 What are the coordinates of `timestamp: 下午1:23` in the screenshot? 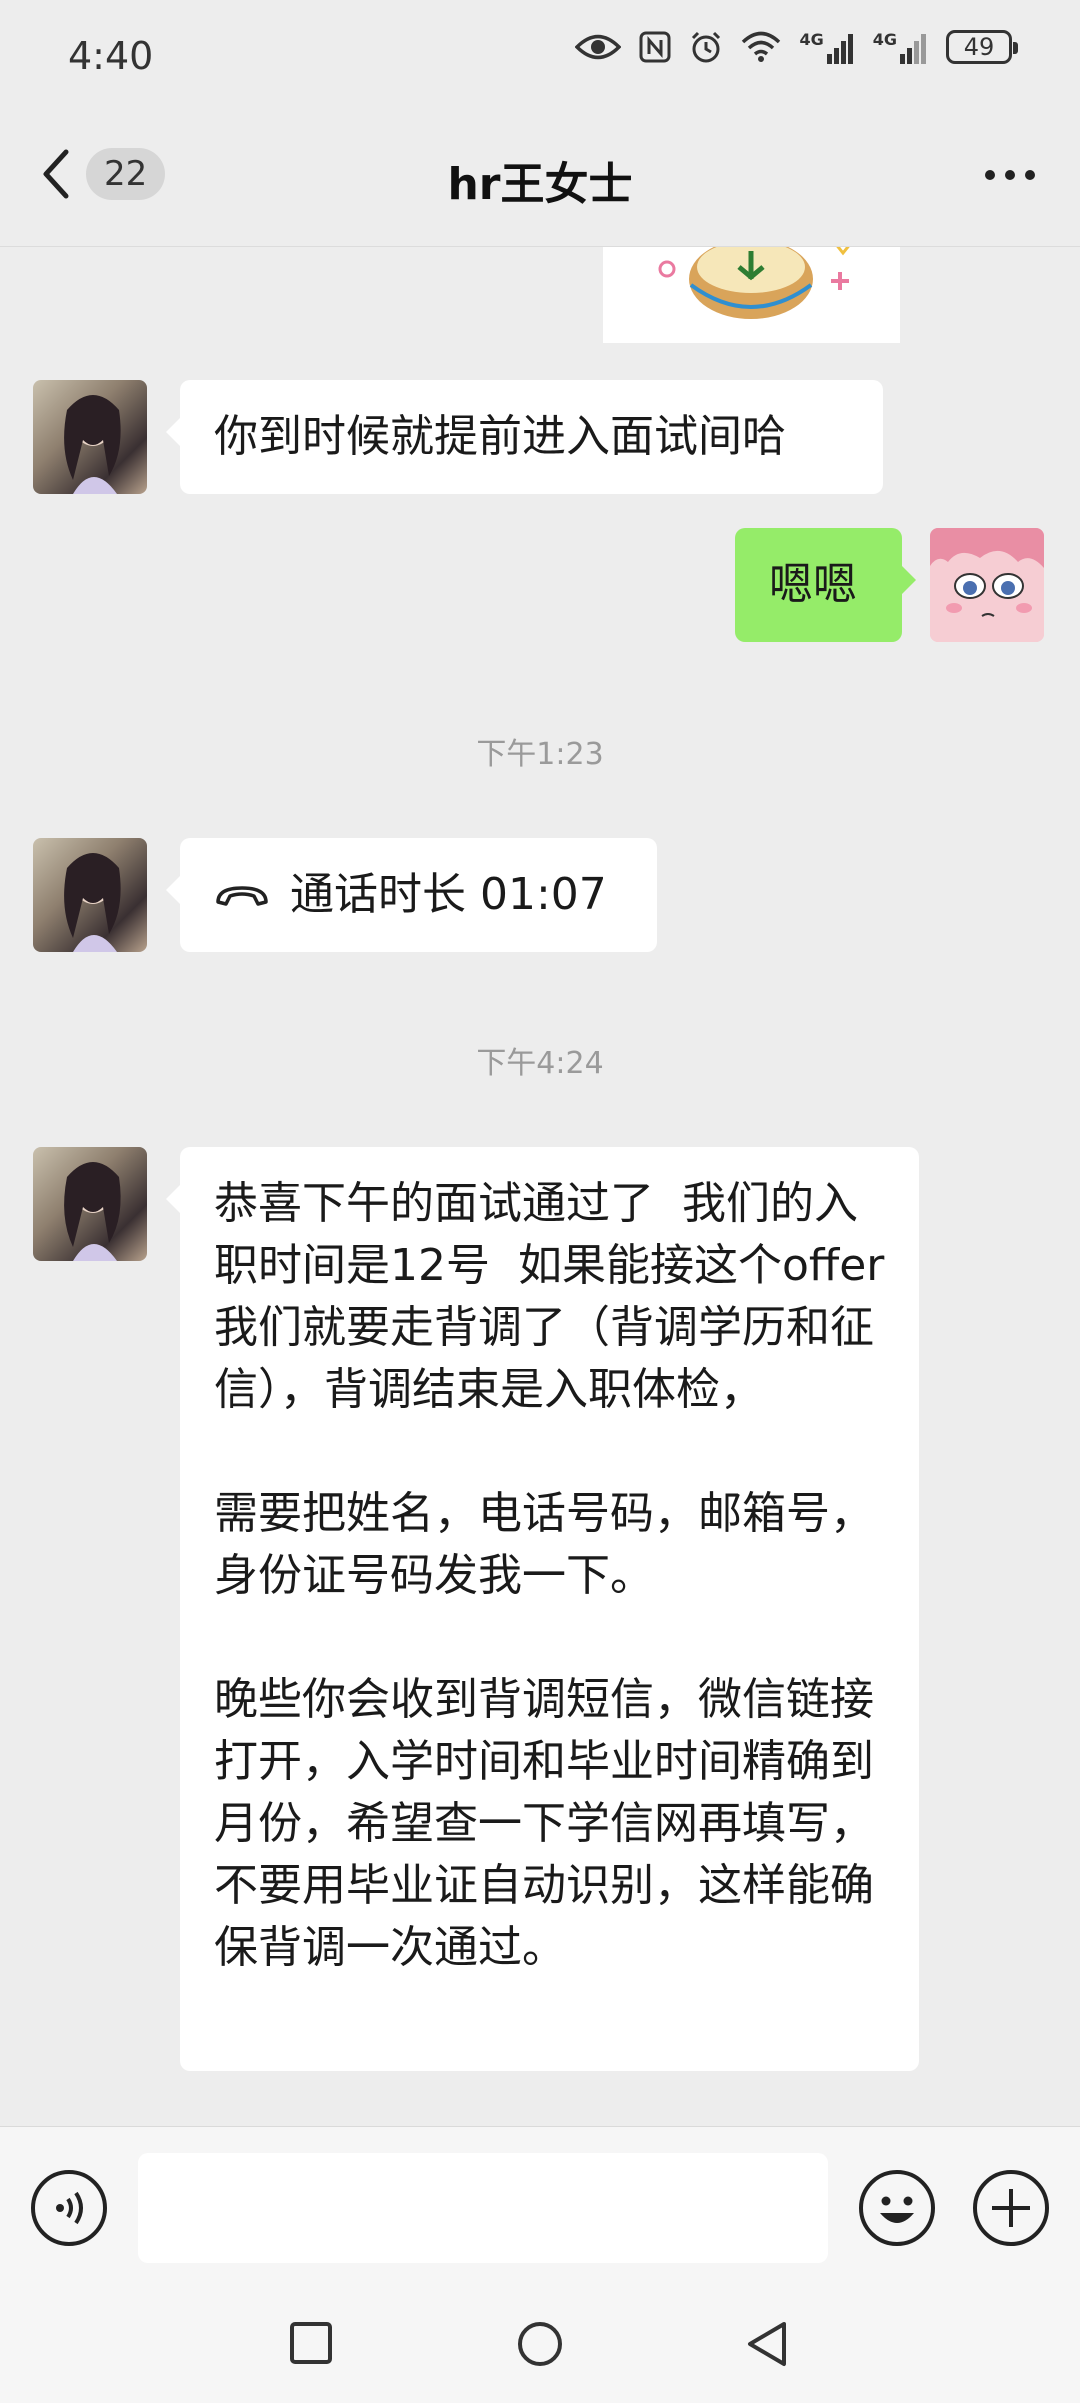 It's located at (540, 754).